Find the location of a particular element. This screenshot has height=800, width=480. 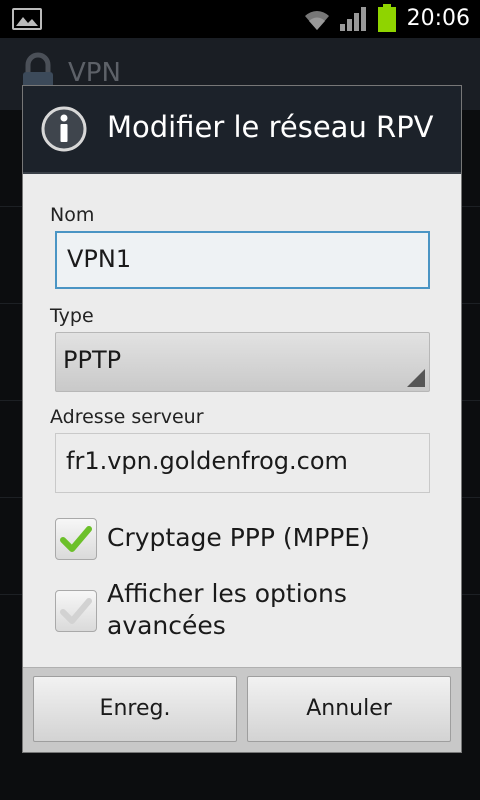

type-label: Type is located at coordinates (72, 316).